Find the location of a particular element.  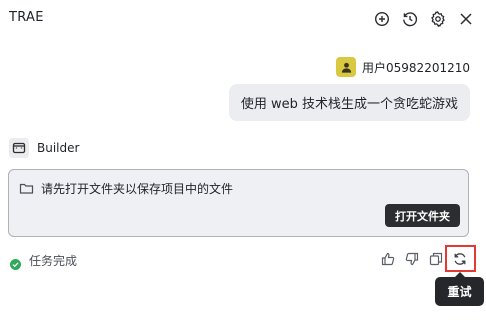

retry-highlight is located at coordinates (460, 258).